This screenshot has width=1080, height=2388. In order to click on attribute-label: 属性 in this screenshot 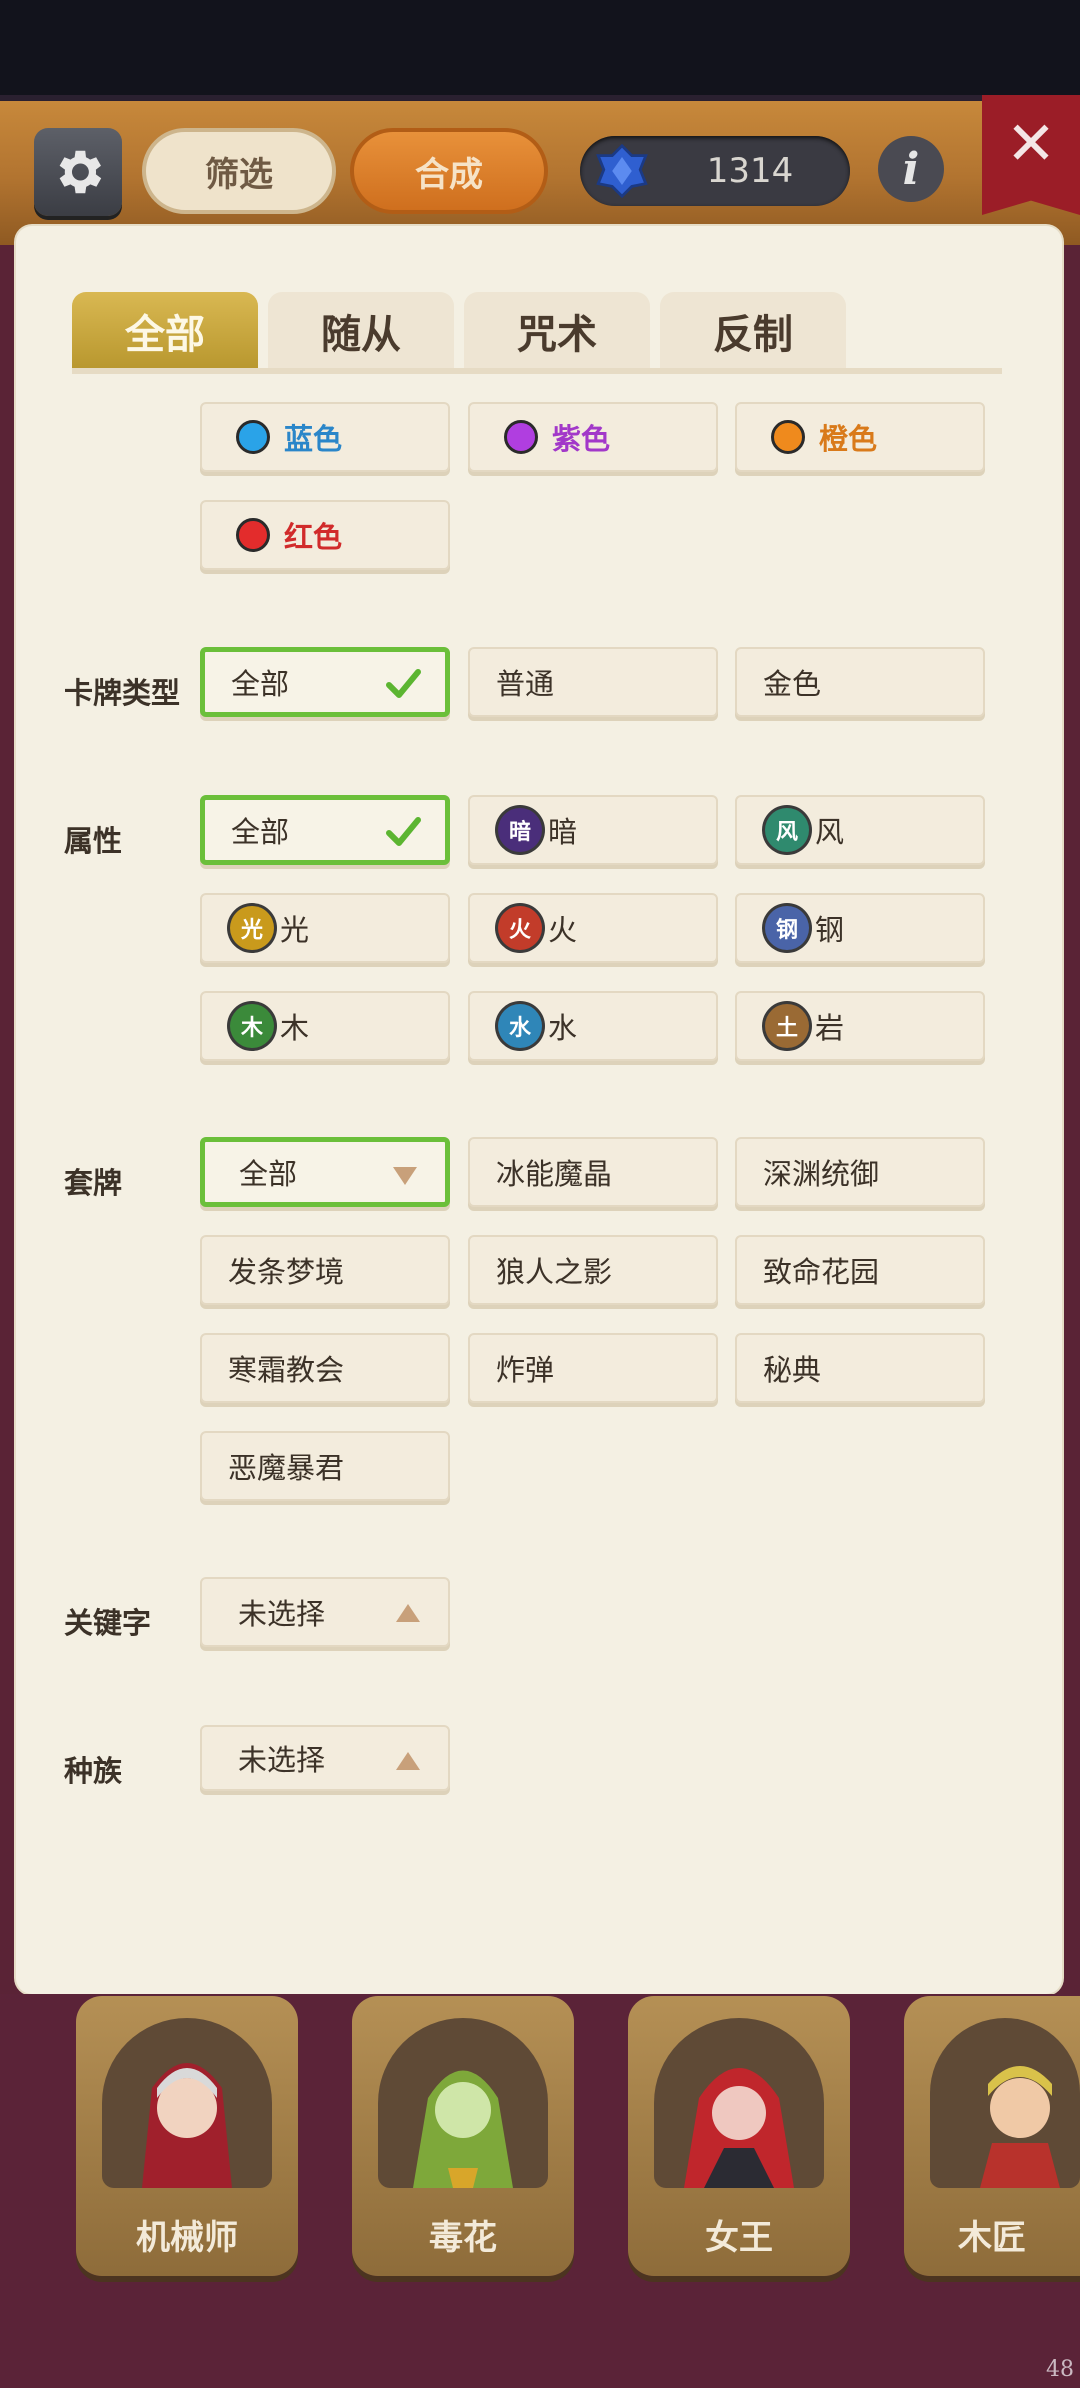, I will do `click(93, 841)`.